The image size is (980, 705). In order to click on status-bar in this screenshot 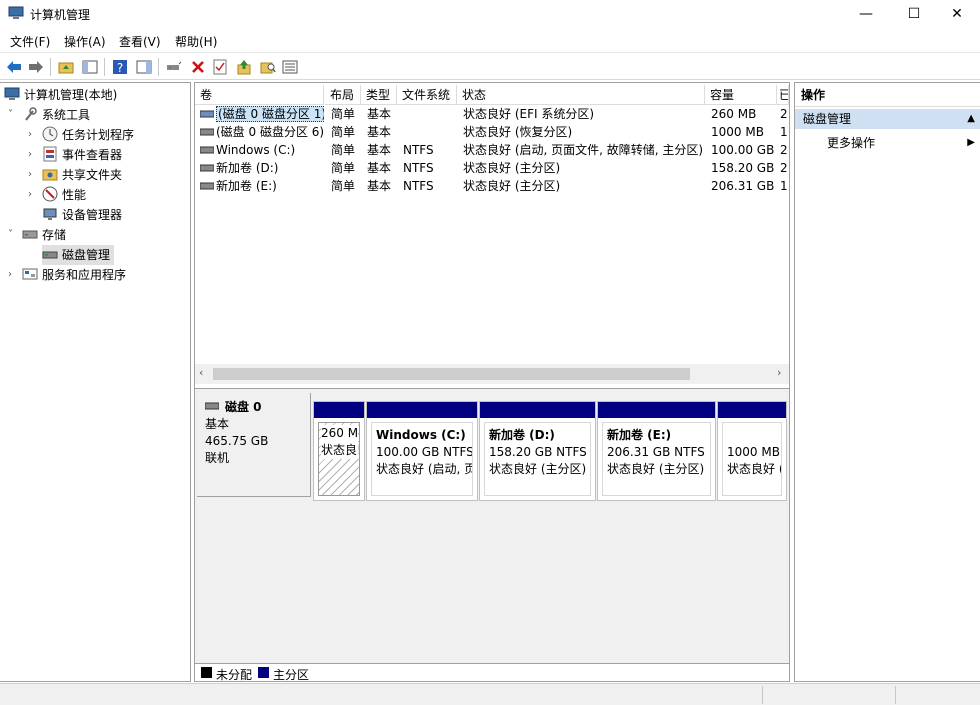, I will do `click(490, 694)`.